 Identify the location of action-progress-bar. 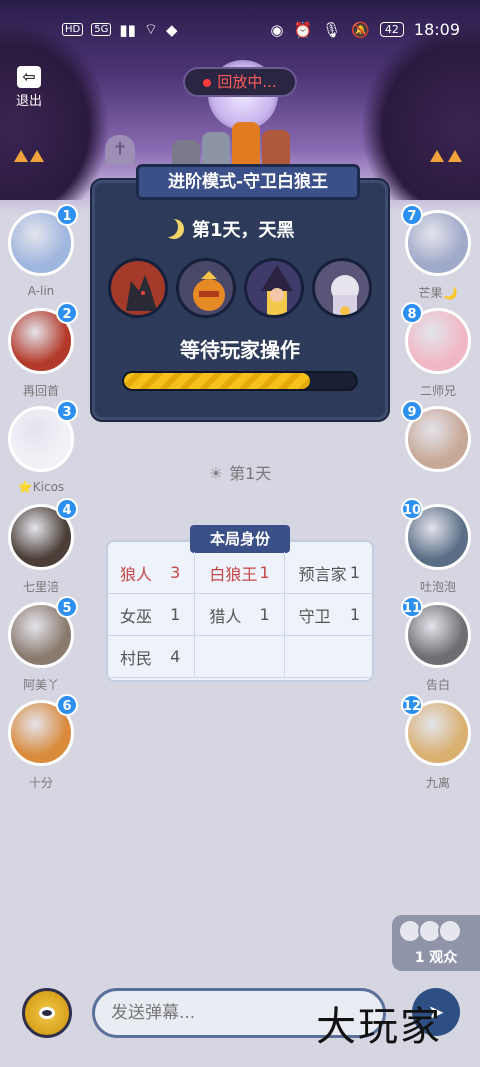
(240, 381).